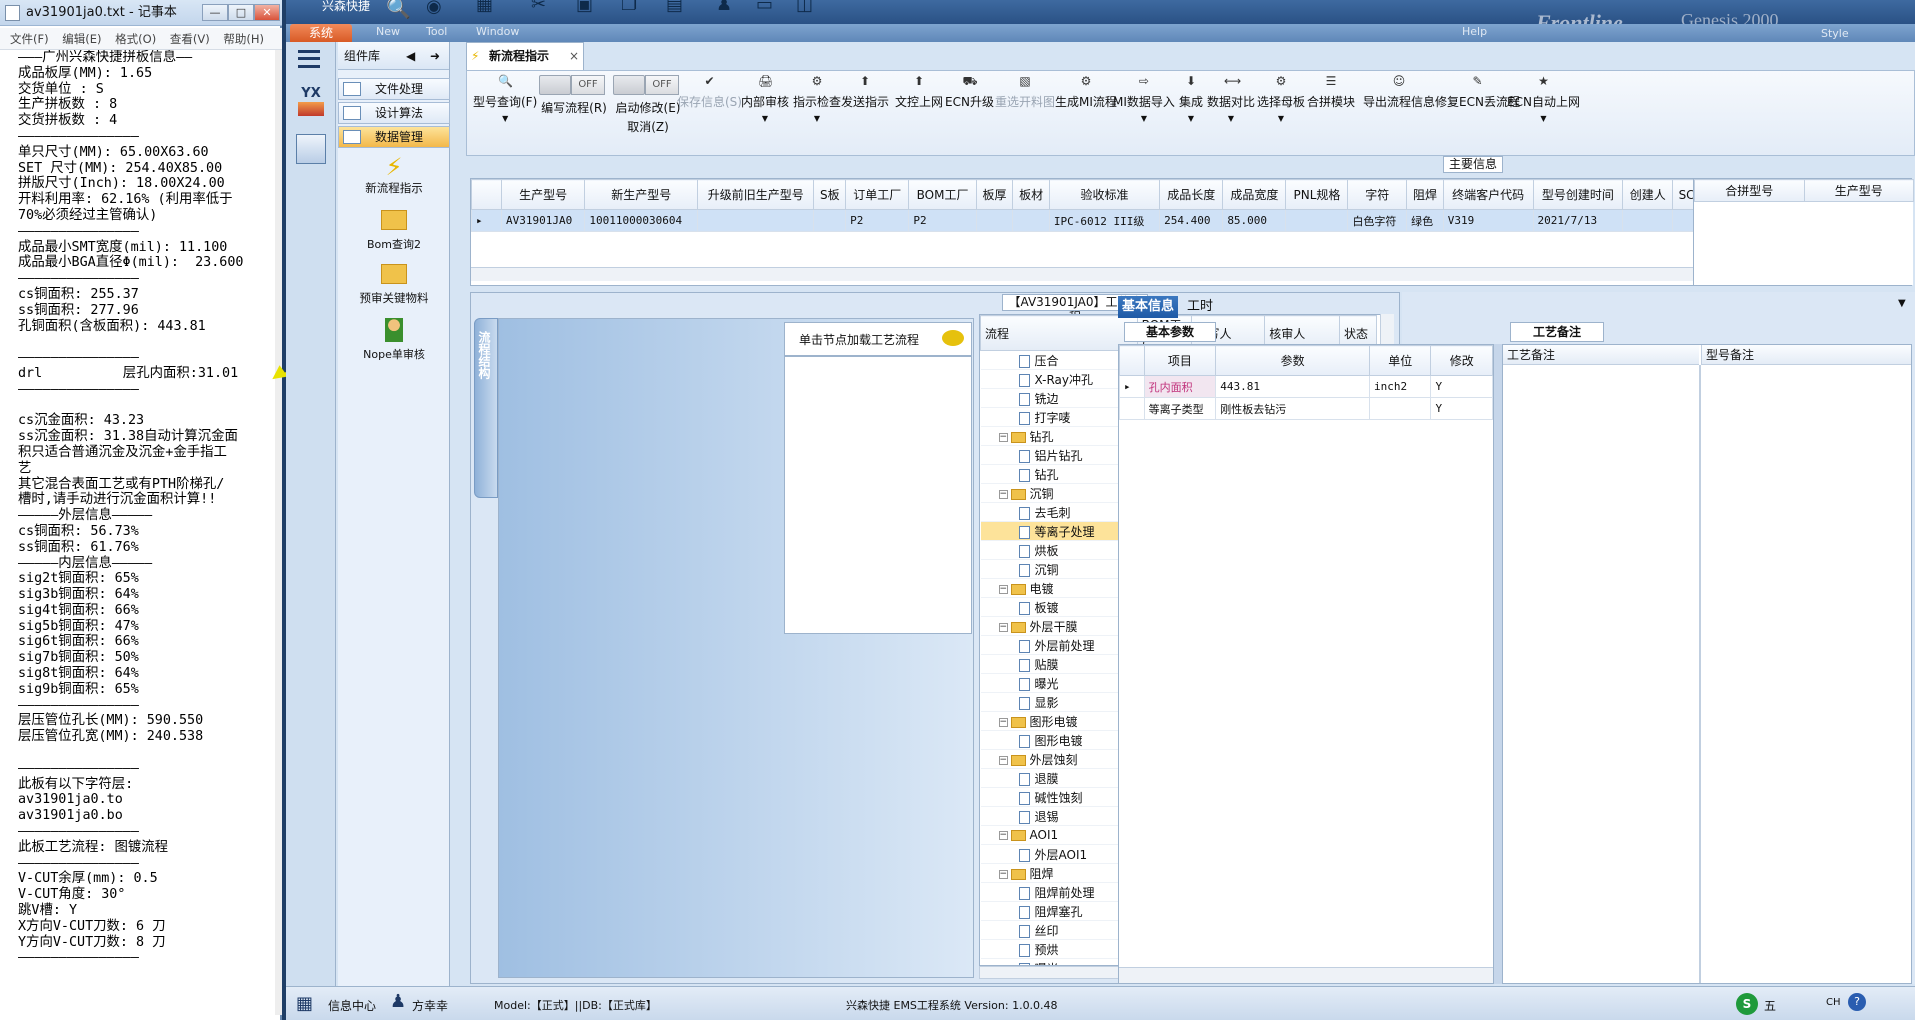 Image resolution: width=1915 pixels, height=1020 pixels. Describe the element at coordinates (543, 220) in the screenshot. I see `main-cell-0: AV31901JA0` at that location.